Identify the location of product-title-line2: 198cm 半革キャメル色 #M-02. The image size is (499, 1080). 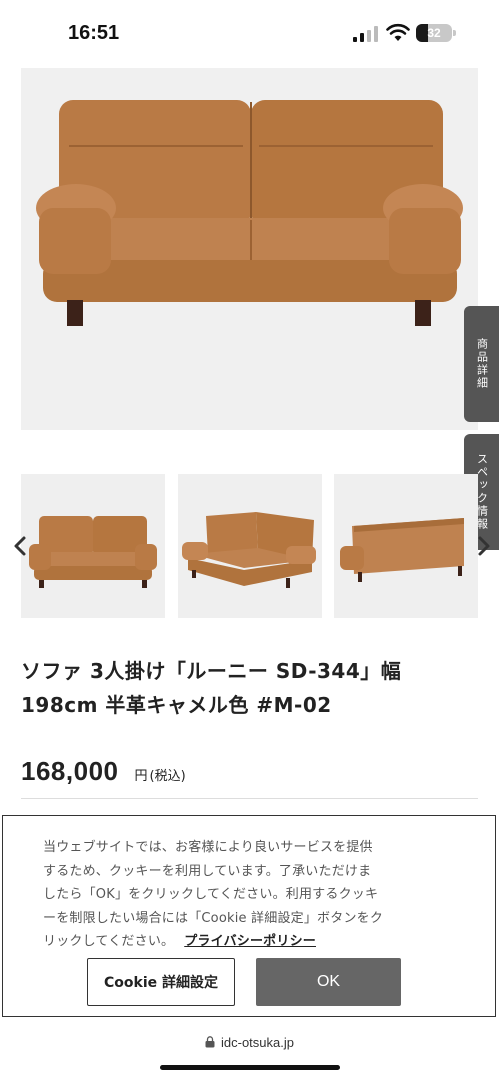
(176, 705).